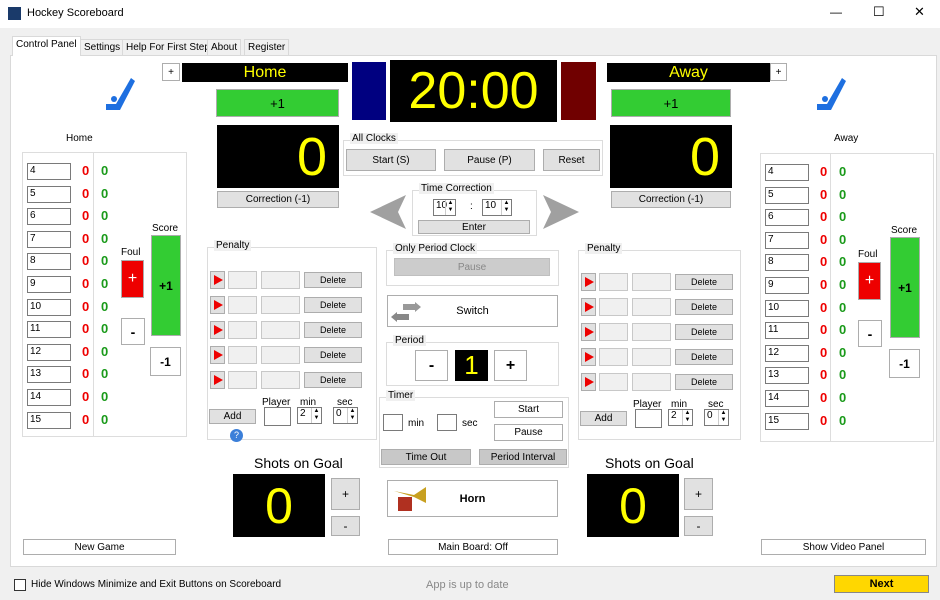  Describe the element at coordinates (904, 363) in the screenshot. I see `away-score-minus-button: -1` at that location.